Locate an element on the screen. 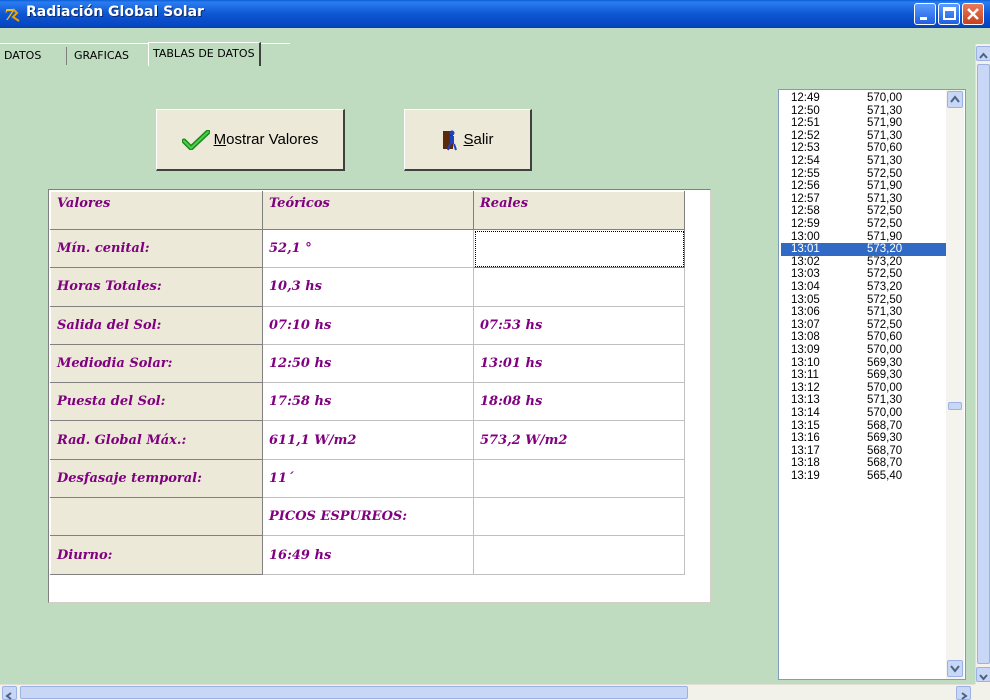 This screenshot has height=700, width=990. header-reales: Reales is located at coordinates (579, 210).